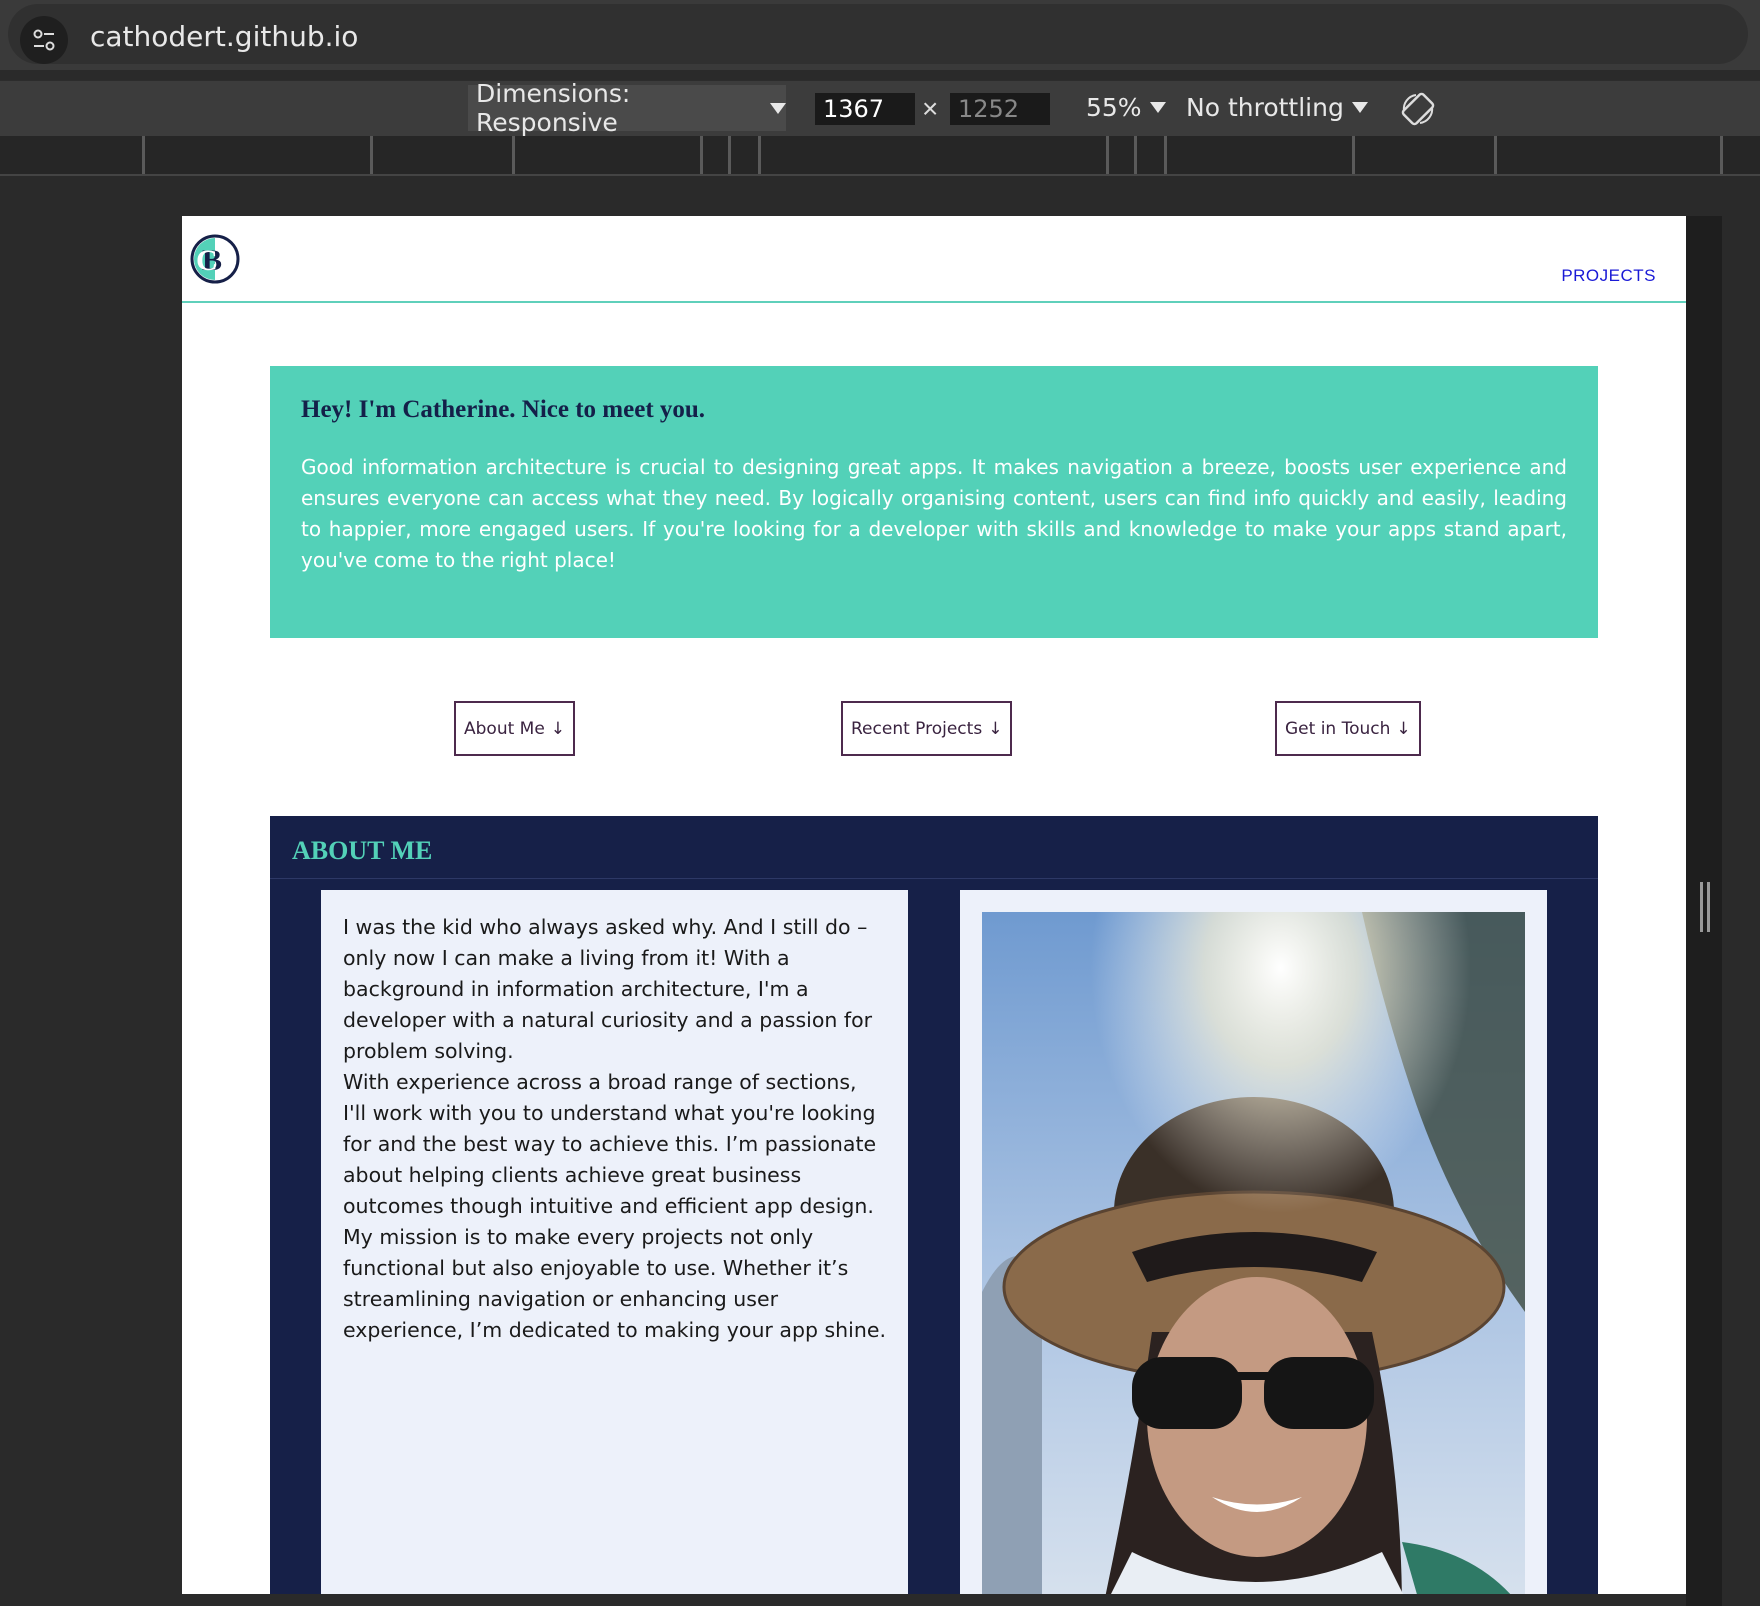  What do you see at coordinates (503, 409) in the screenshot?
I see `hero-heading: Hey! I'm Catherine. Nice to meet you.` at bounding box center [503, 409].